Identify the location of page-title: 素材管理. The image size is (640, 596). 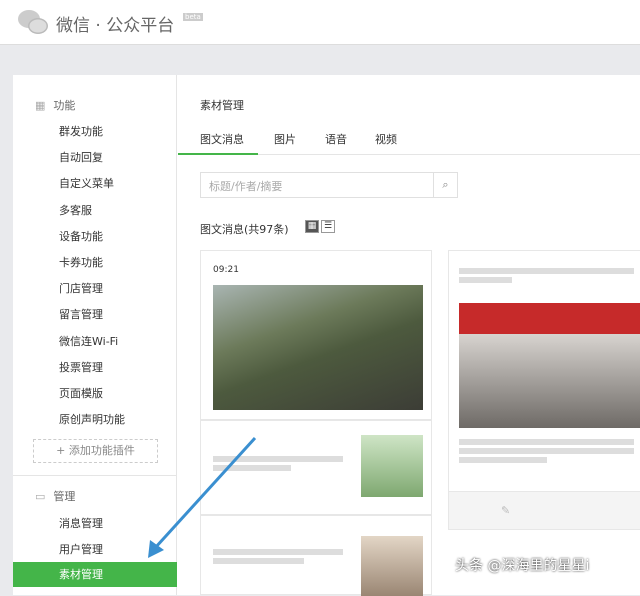
(222, 105).